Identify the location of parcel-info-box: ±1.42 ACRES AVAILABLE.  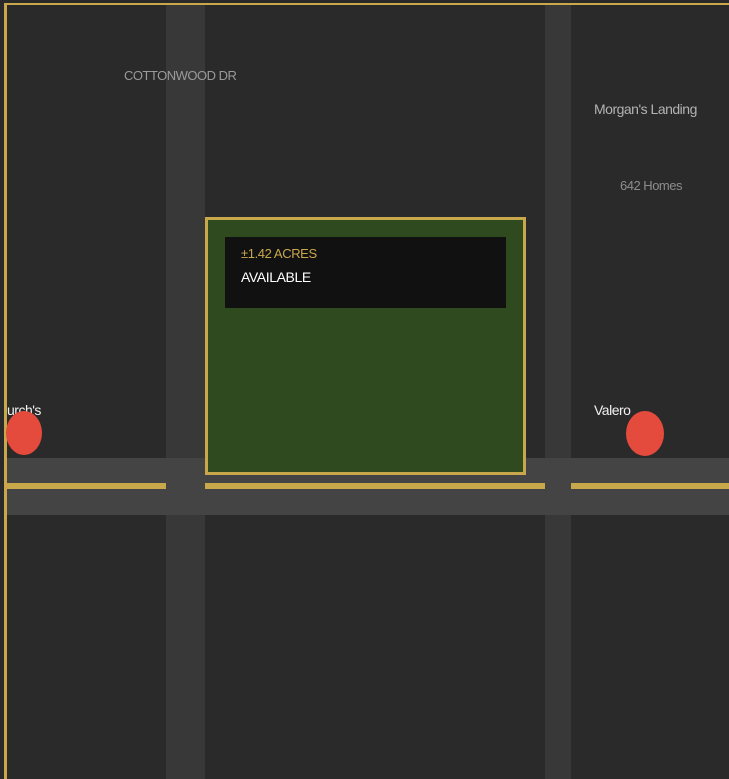
(365, 272).